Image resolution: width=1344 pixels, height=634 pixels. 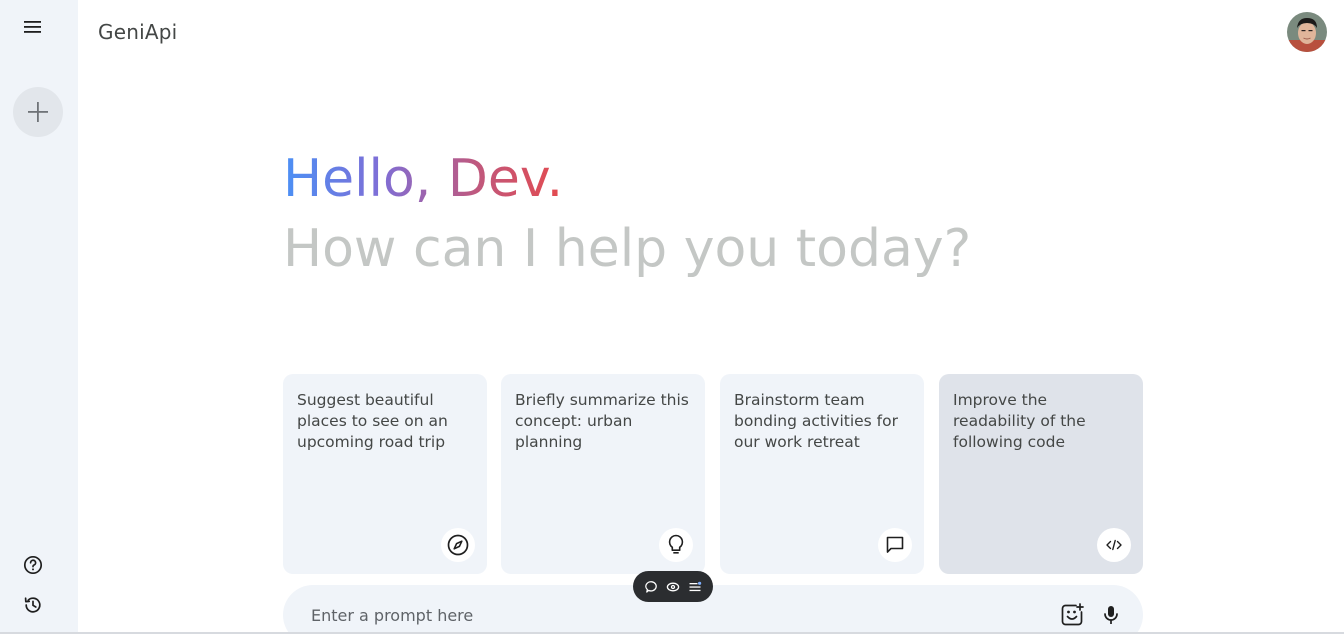 I want to click on image-add-icon, so click(x=1072, y=614).